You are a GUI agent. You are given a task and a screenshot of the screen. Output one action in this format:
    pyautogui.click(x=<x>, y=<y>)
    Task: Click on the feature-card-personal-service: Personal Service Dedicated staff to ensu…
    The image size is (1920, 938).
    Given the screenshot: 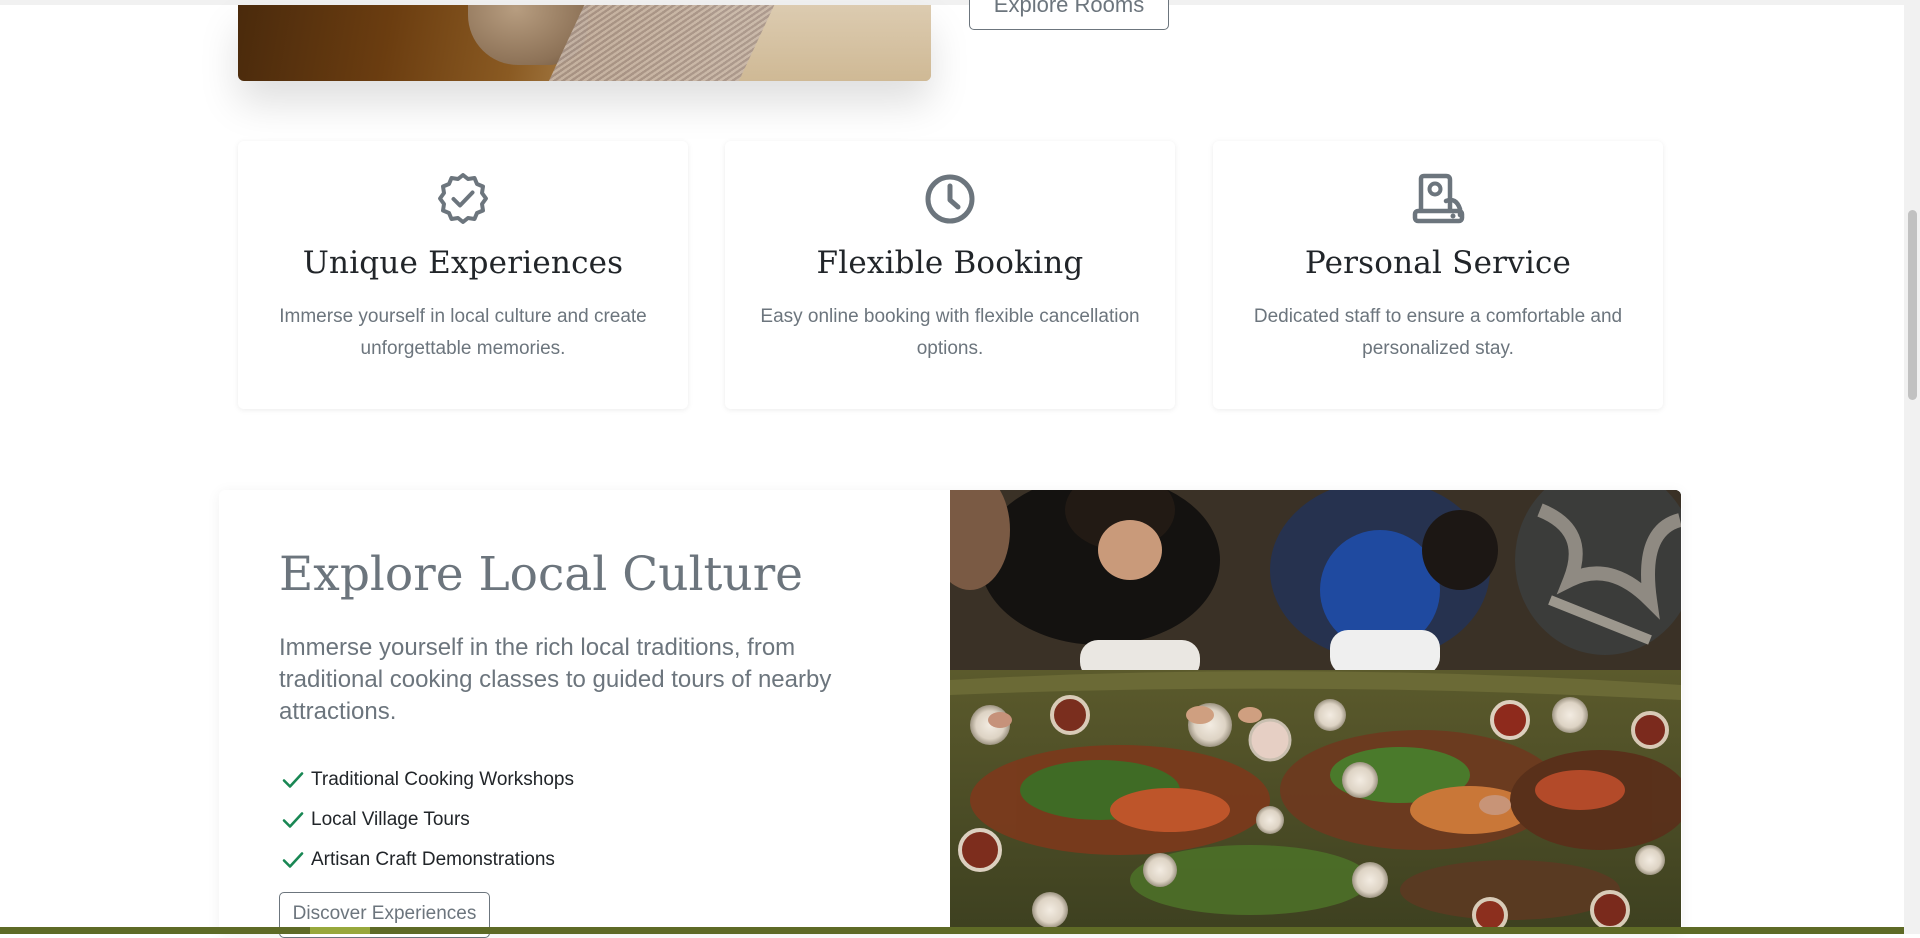 What is the action you would take?
    pyautogui.click(x=1438, y=275)
    